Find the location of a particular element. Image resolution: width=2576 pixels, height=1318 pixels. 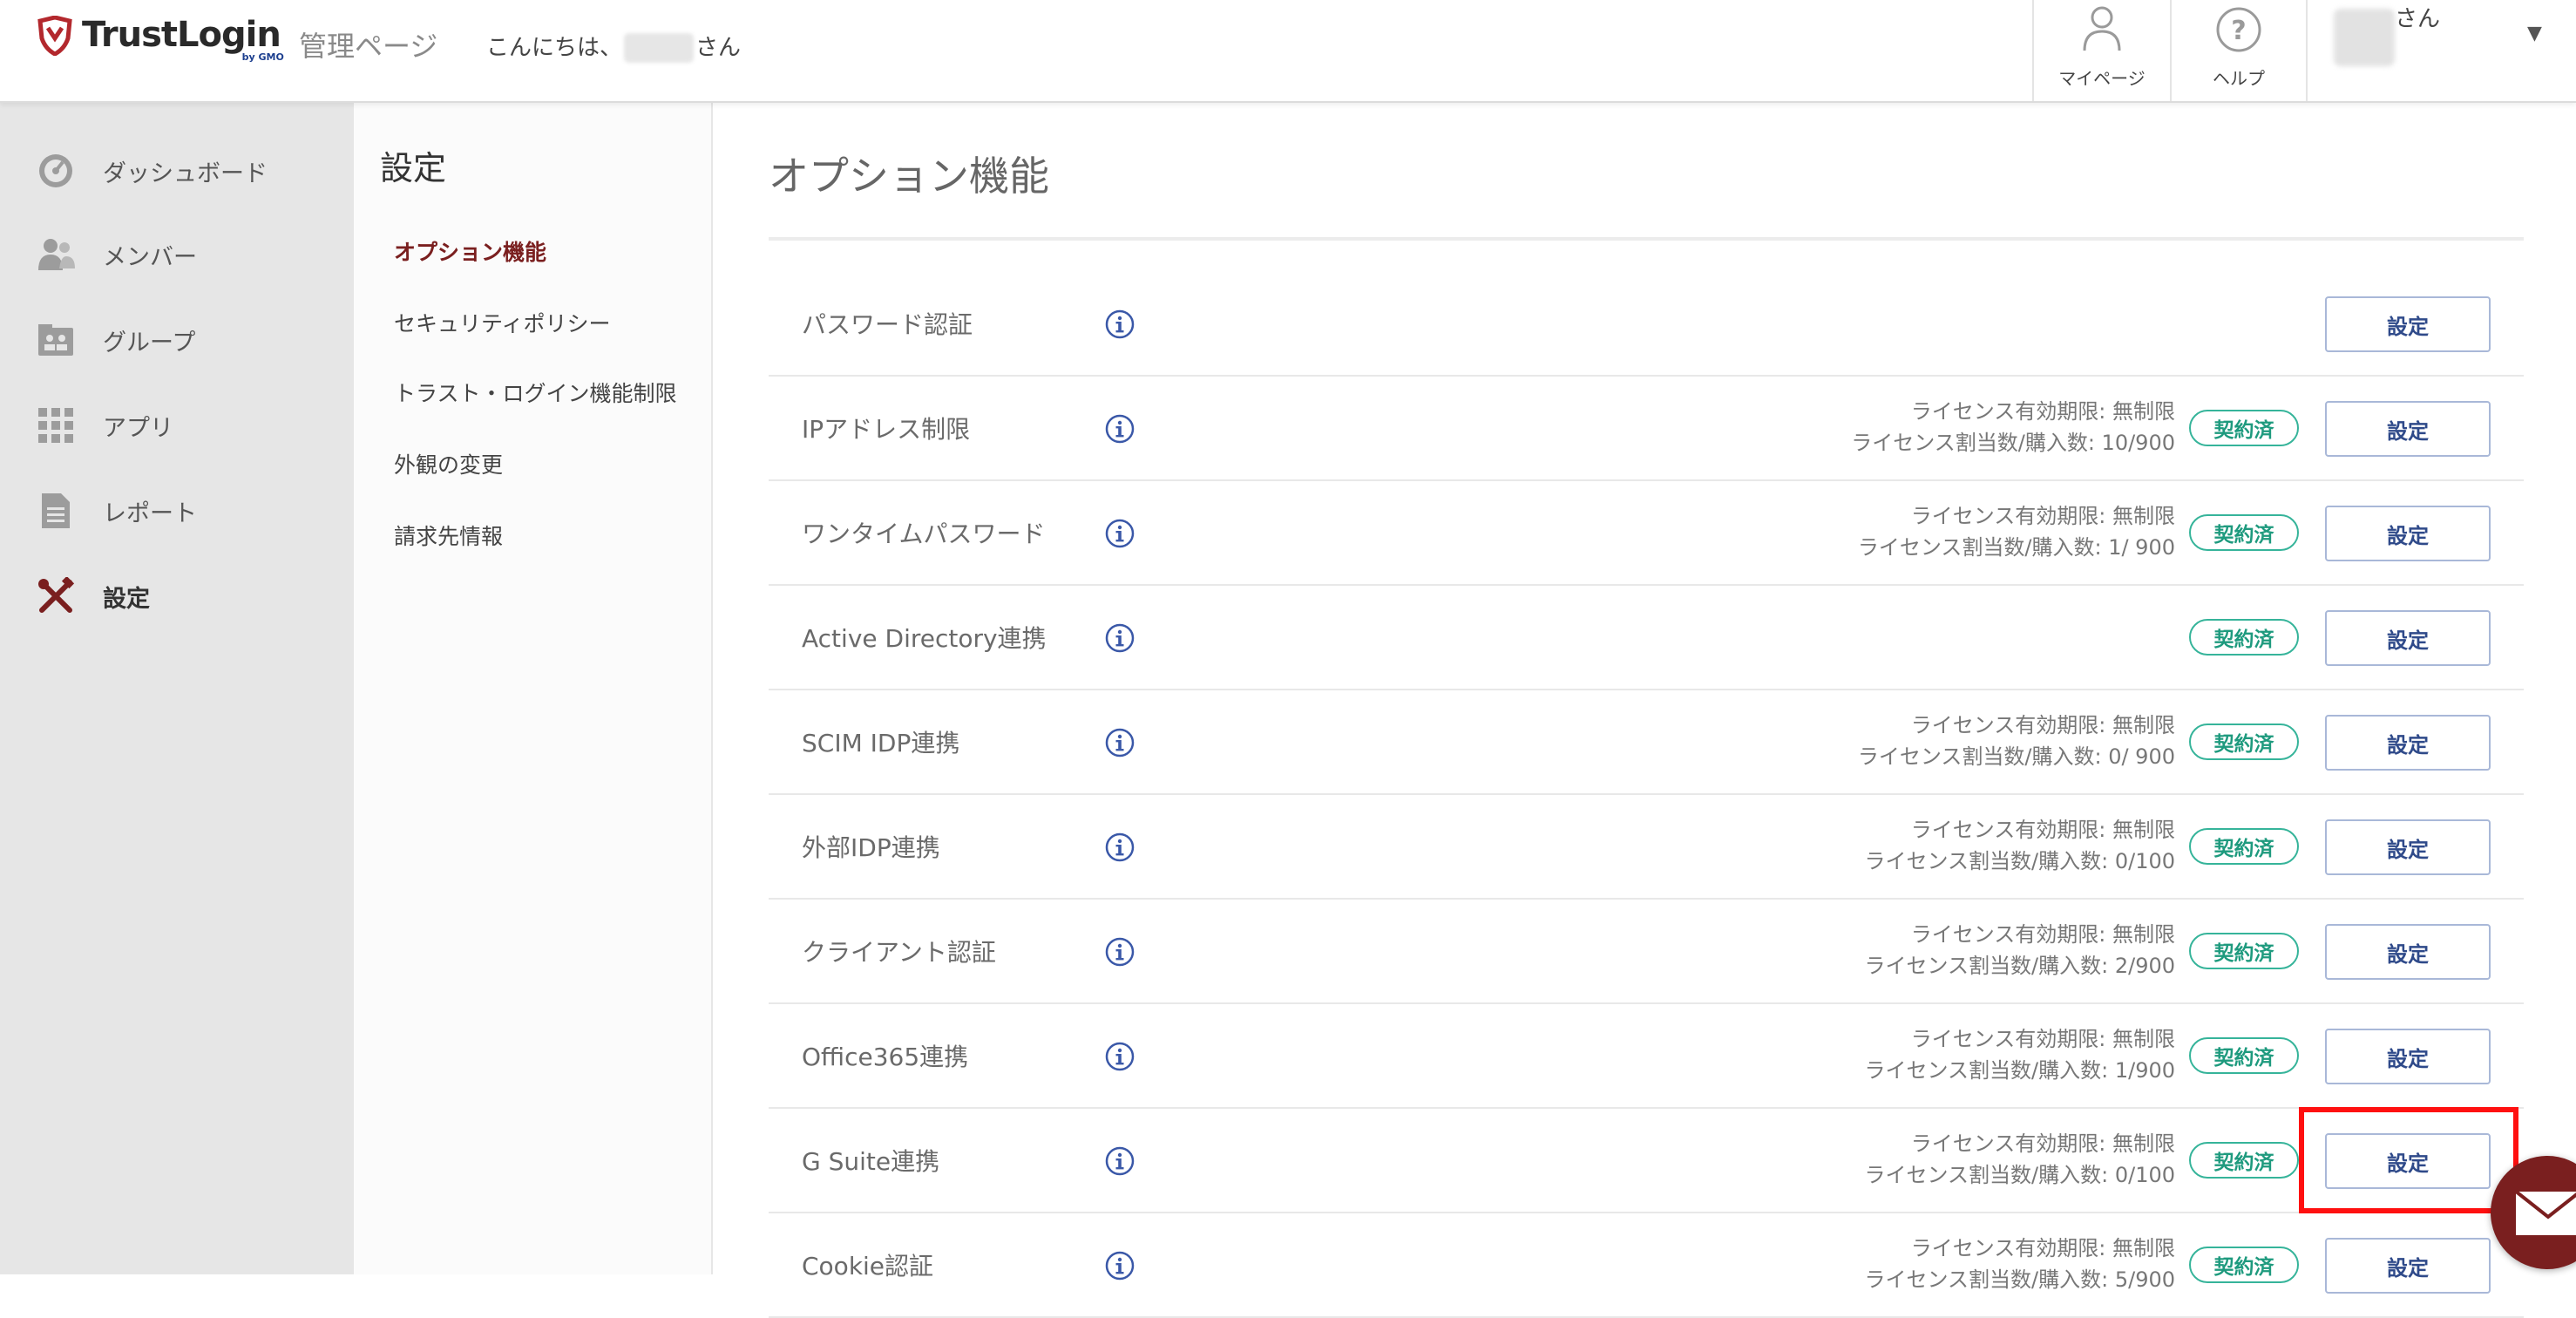

submenu-item-billing: 請求先情報 is located at coordinates (449, 535).